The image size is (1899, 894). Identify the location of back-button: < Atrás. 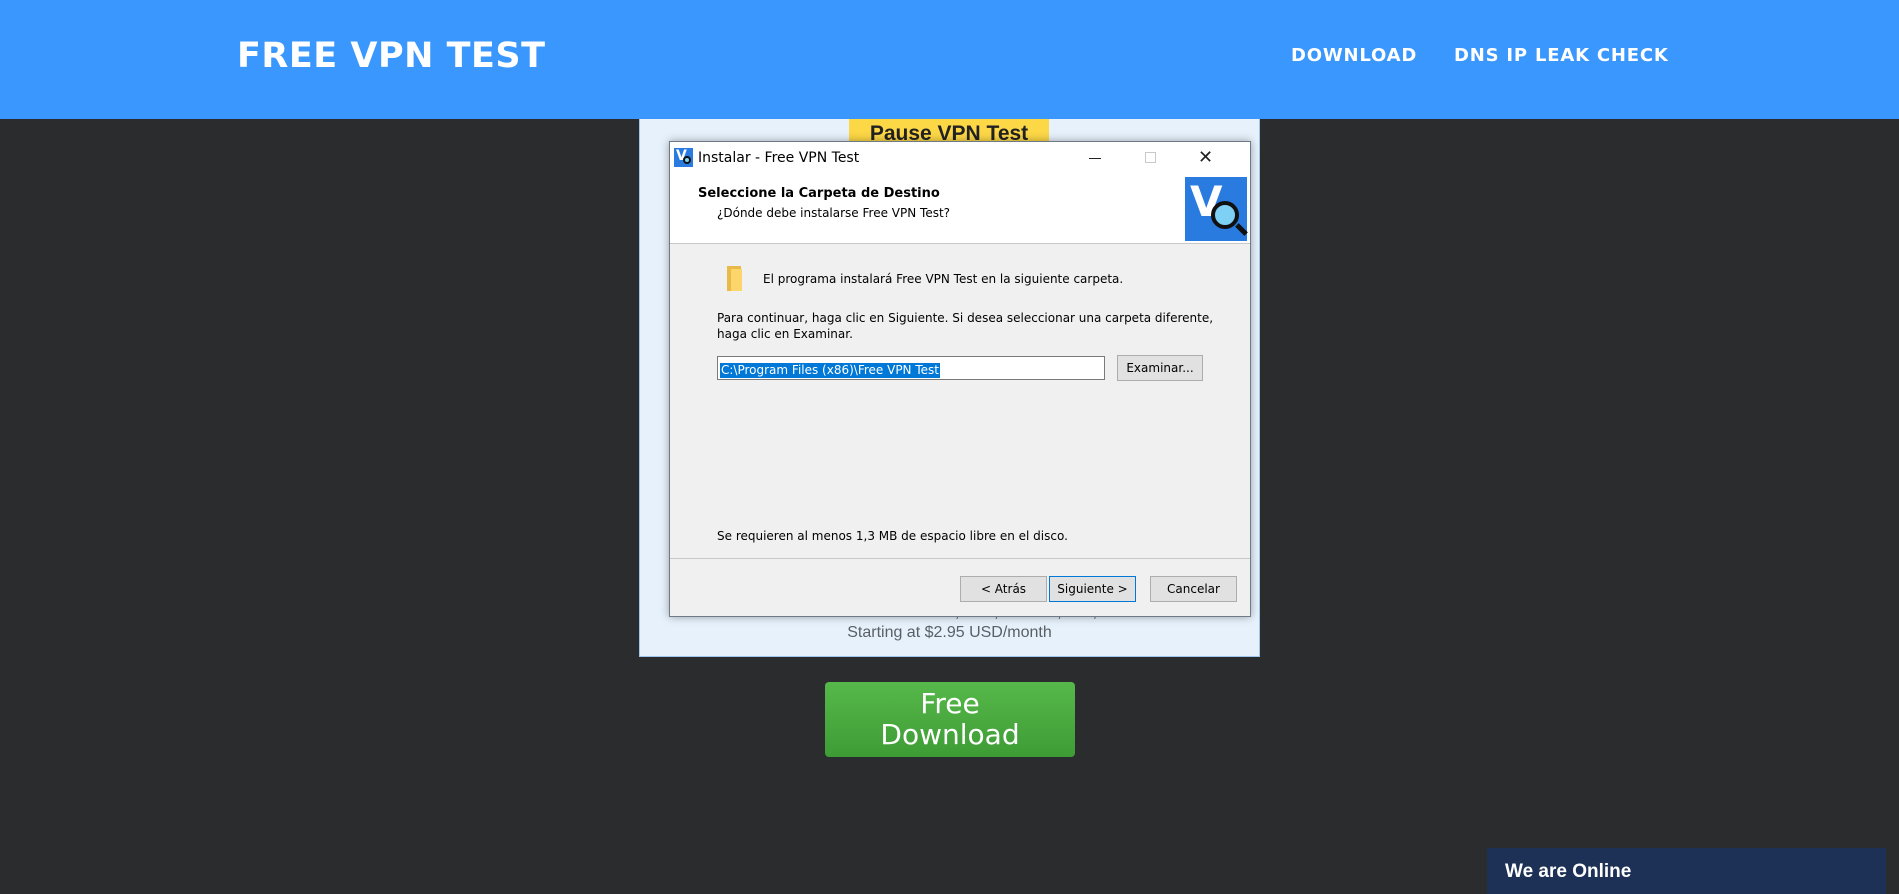
(1003, 589).